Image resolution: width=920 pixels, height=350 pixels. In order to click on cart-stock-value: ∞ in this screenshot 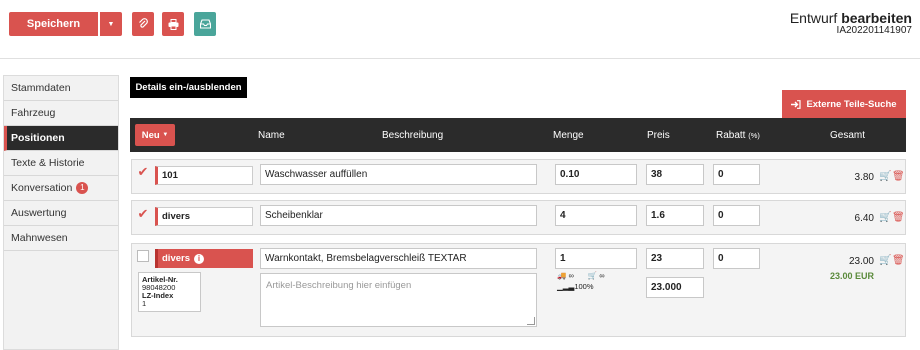, I will do `click(602, 275)`.